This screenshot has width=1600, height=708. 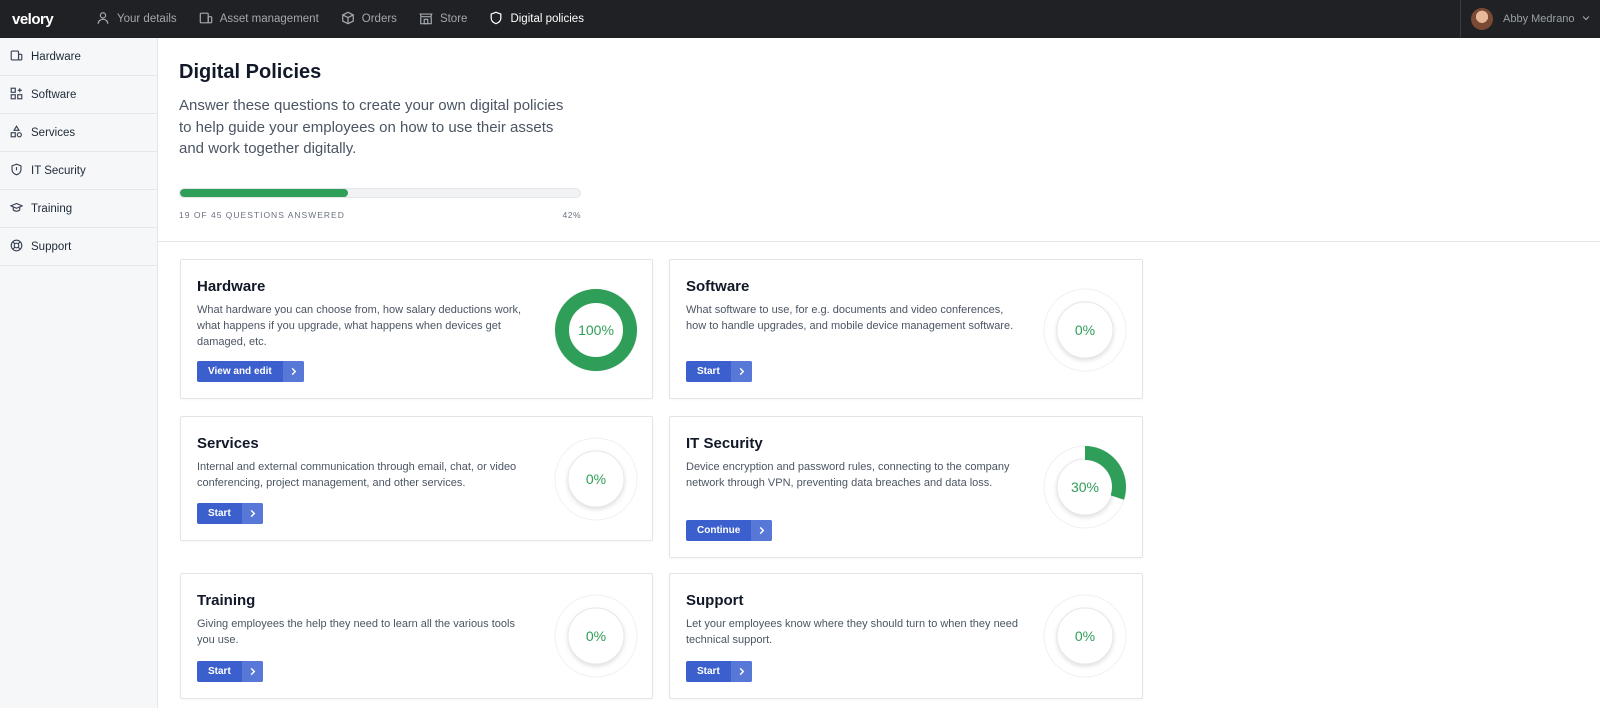 I want to click on sidebar-item-label: Training, so click(x=52, y=208).